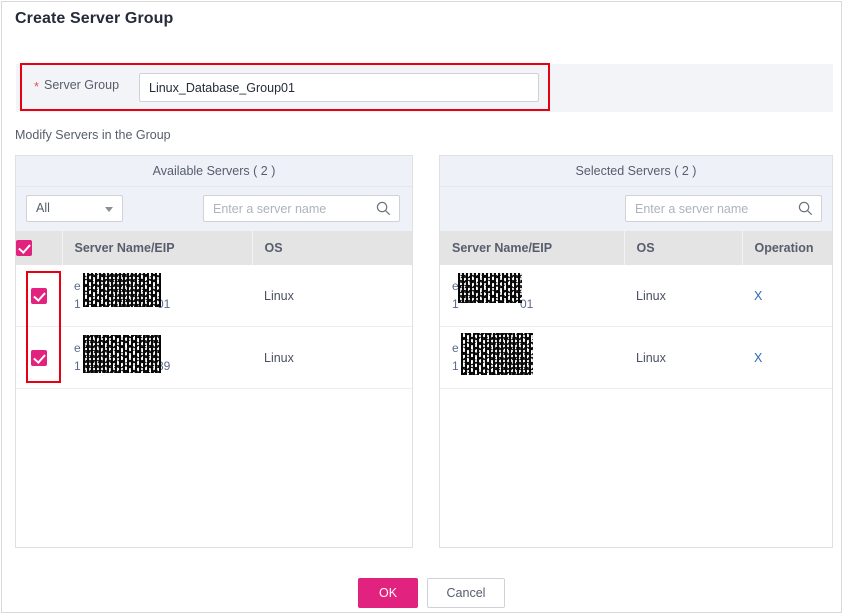 The width and height of the screenshot is (843, 615). Describe the element at coordinates (339, 87) in the screenshot. I see `server-group-name-input` at that location.